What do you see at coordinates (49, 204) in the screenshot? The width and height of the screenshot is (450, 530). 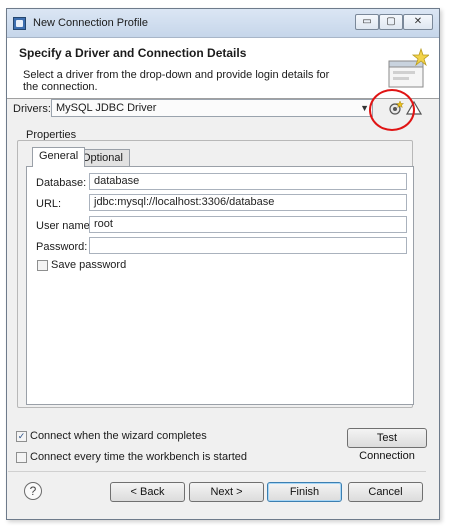 I see `url-label: URL:` at bounding box center [49, 204].